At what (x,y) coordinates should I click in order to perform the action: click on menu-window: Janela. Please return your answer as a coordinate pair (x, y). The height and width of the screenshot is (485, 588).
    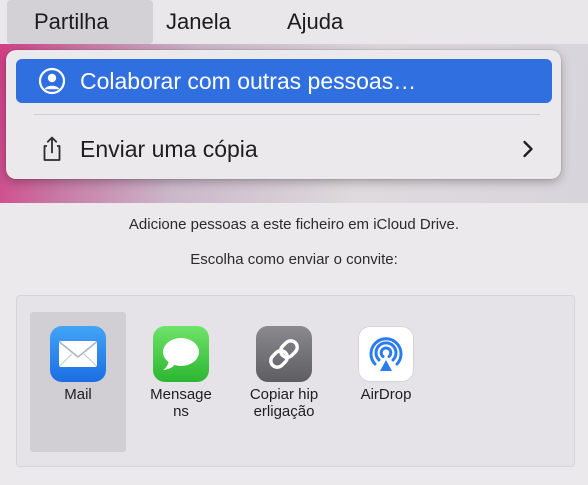
    Looking at the image, I should click on (198, 22).